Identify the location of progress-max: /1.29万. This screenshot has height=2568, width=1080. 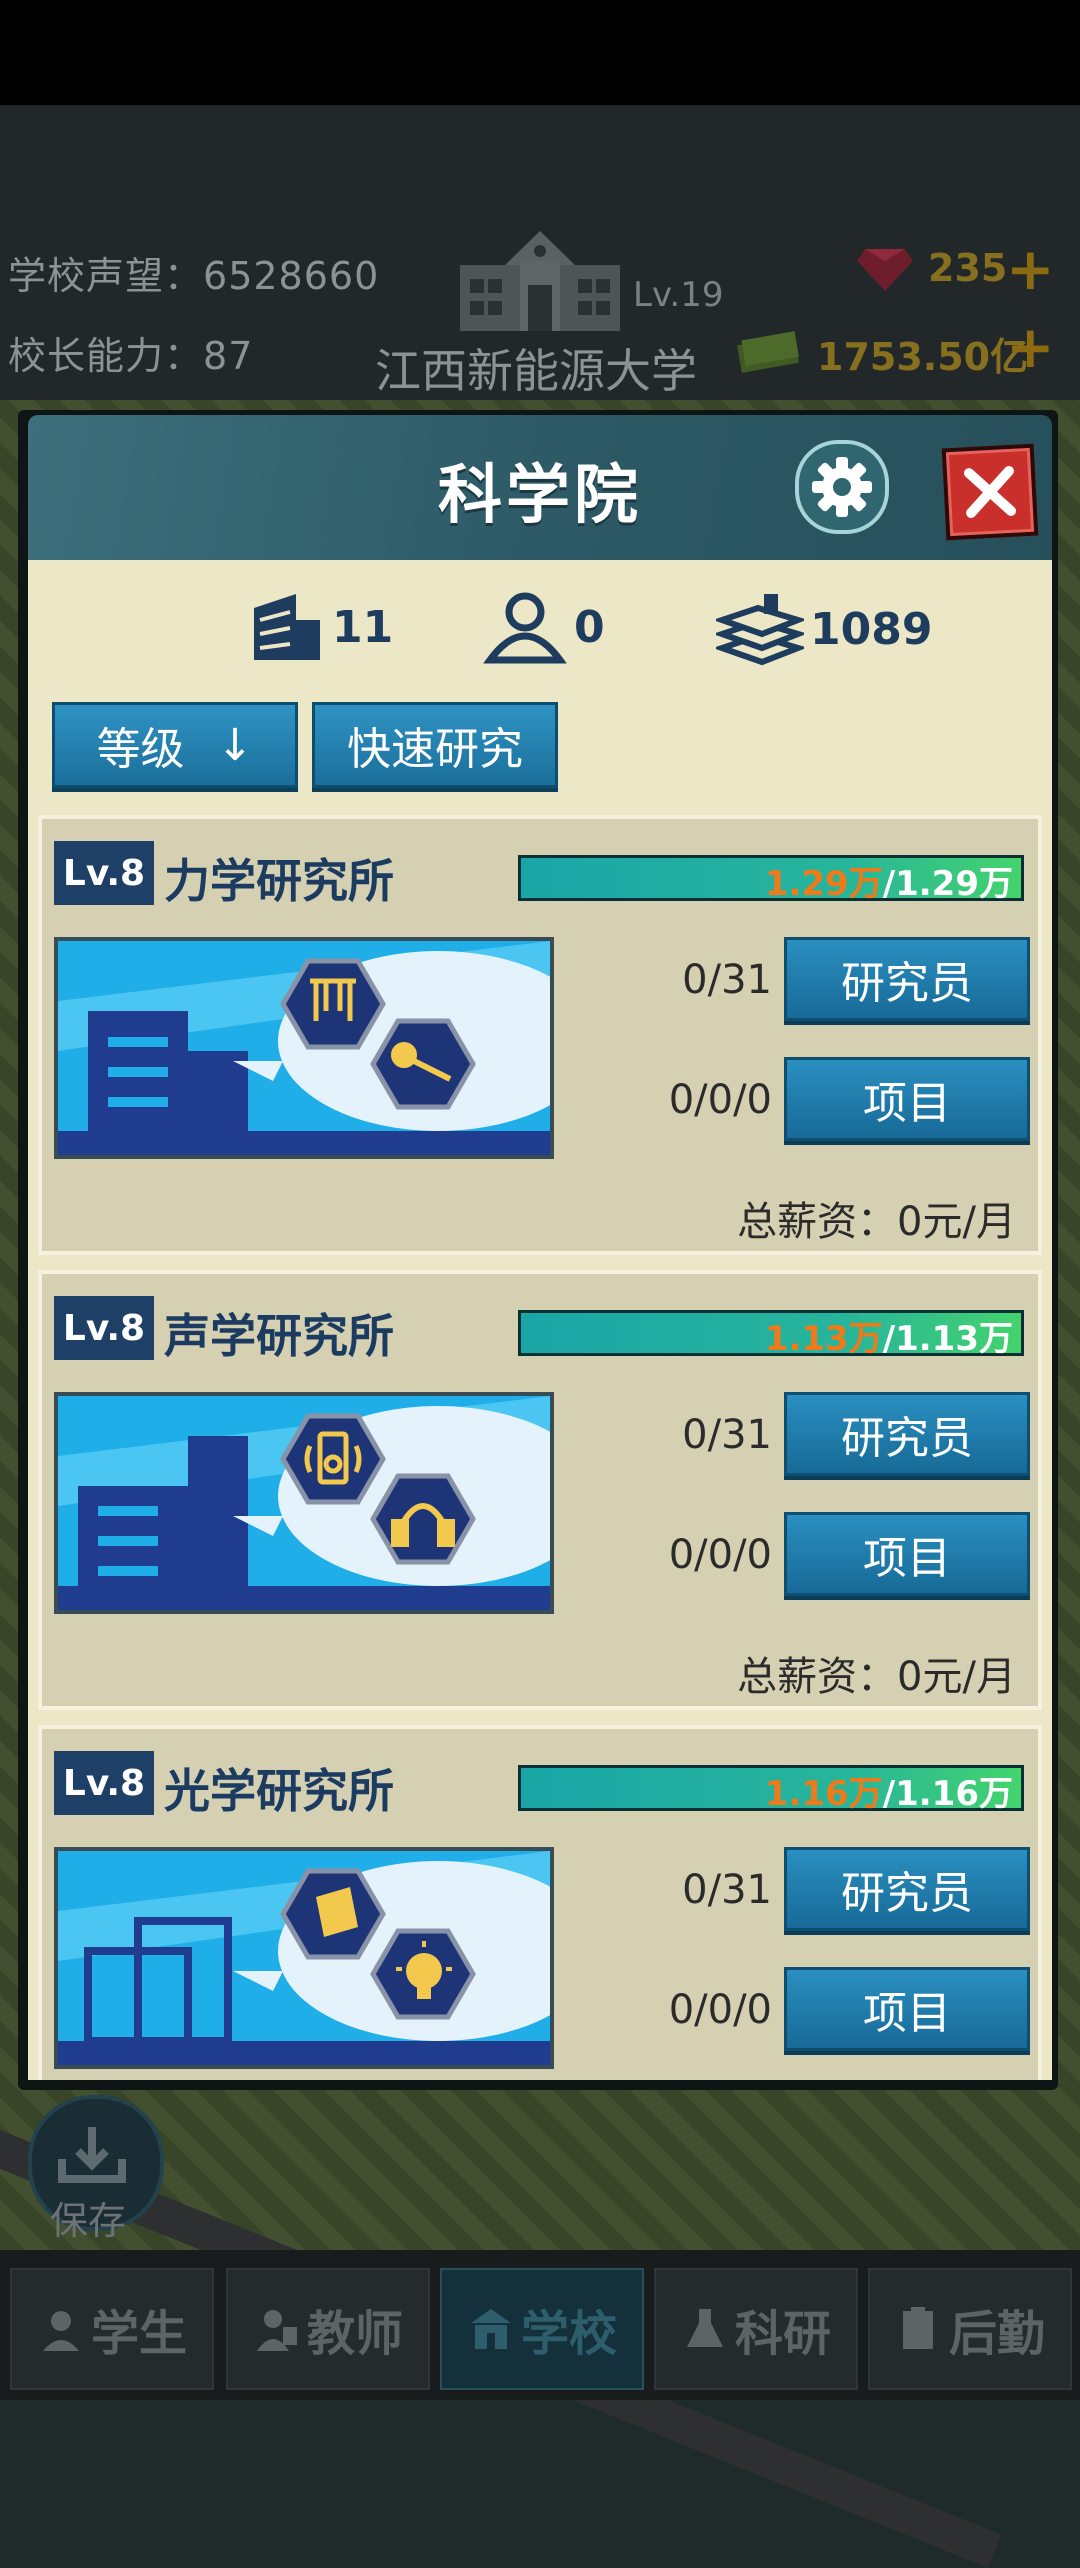
(947, 884).